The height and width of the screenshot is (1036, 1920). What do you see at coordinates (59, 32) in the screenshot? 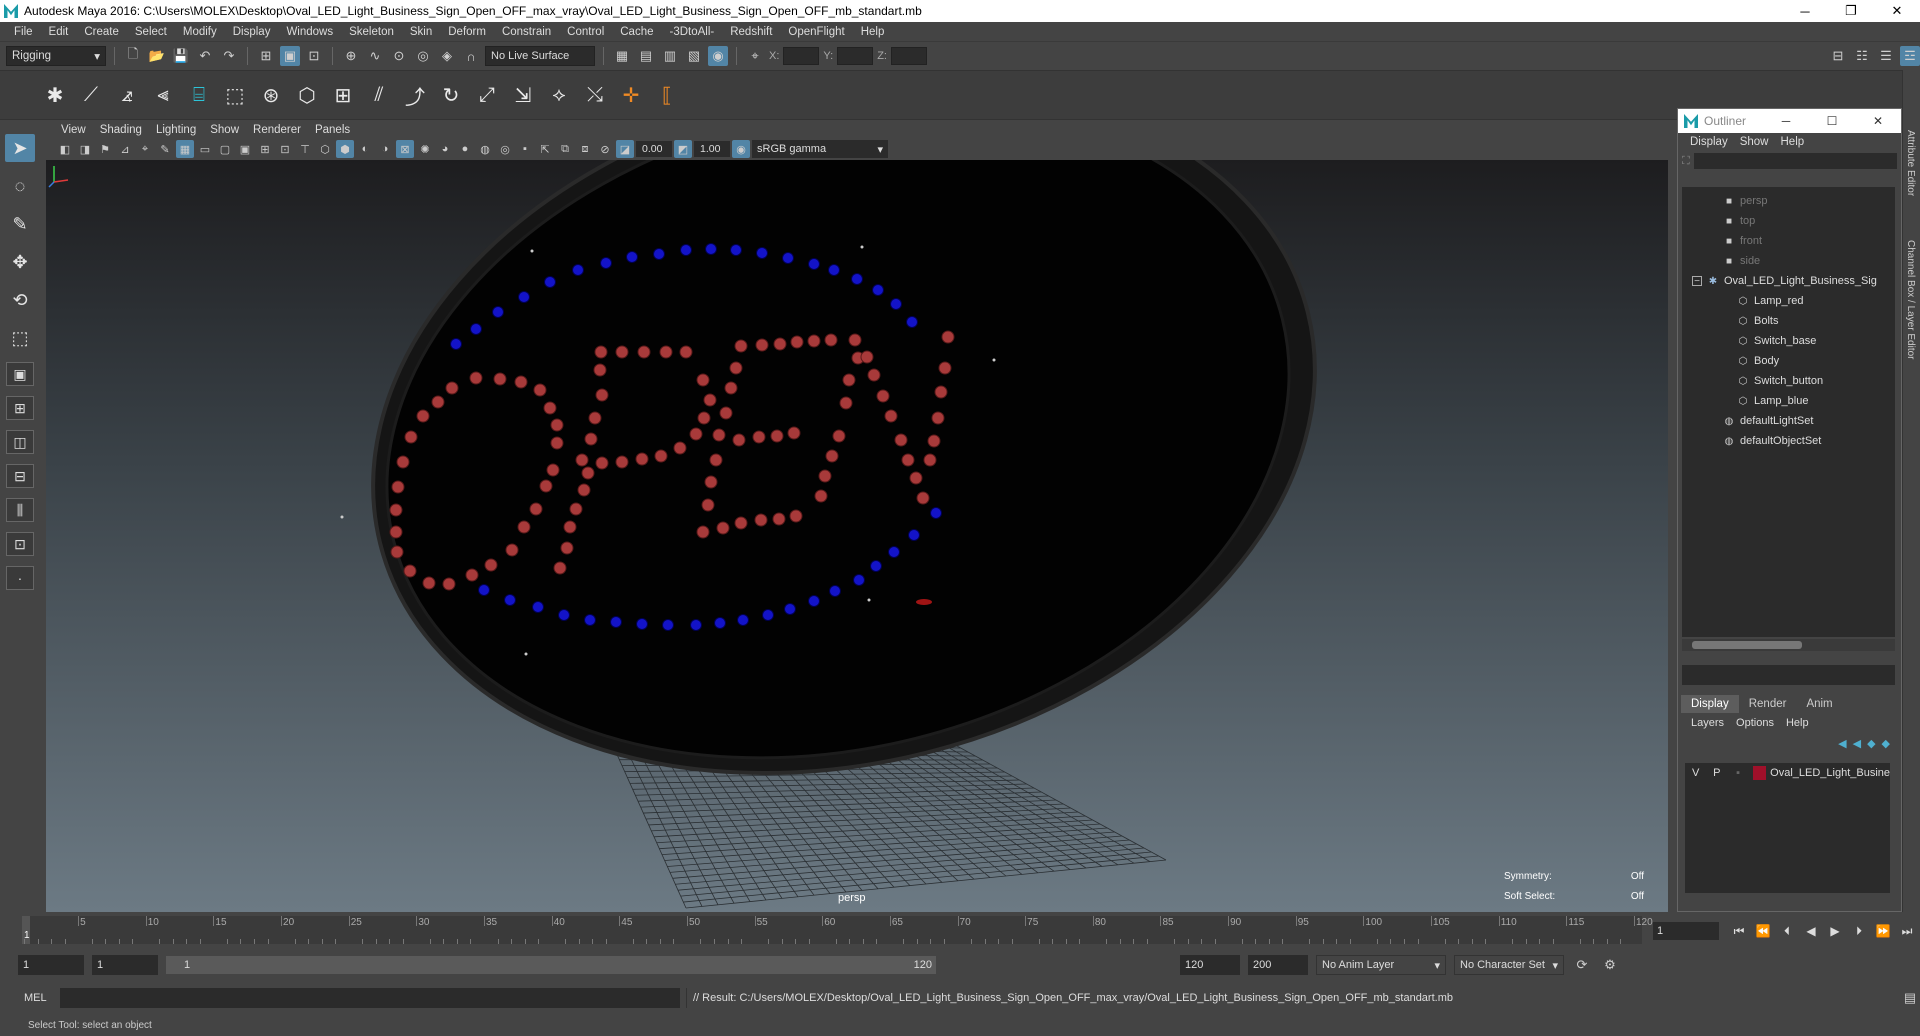
I see `menu-edit: Edit` at bounding box center [59, 32].